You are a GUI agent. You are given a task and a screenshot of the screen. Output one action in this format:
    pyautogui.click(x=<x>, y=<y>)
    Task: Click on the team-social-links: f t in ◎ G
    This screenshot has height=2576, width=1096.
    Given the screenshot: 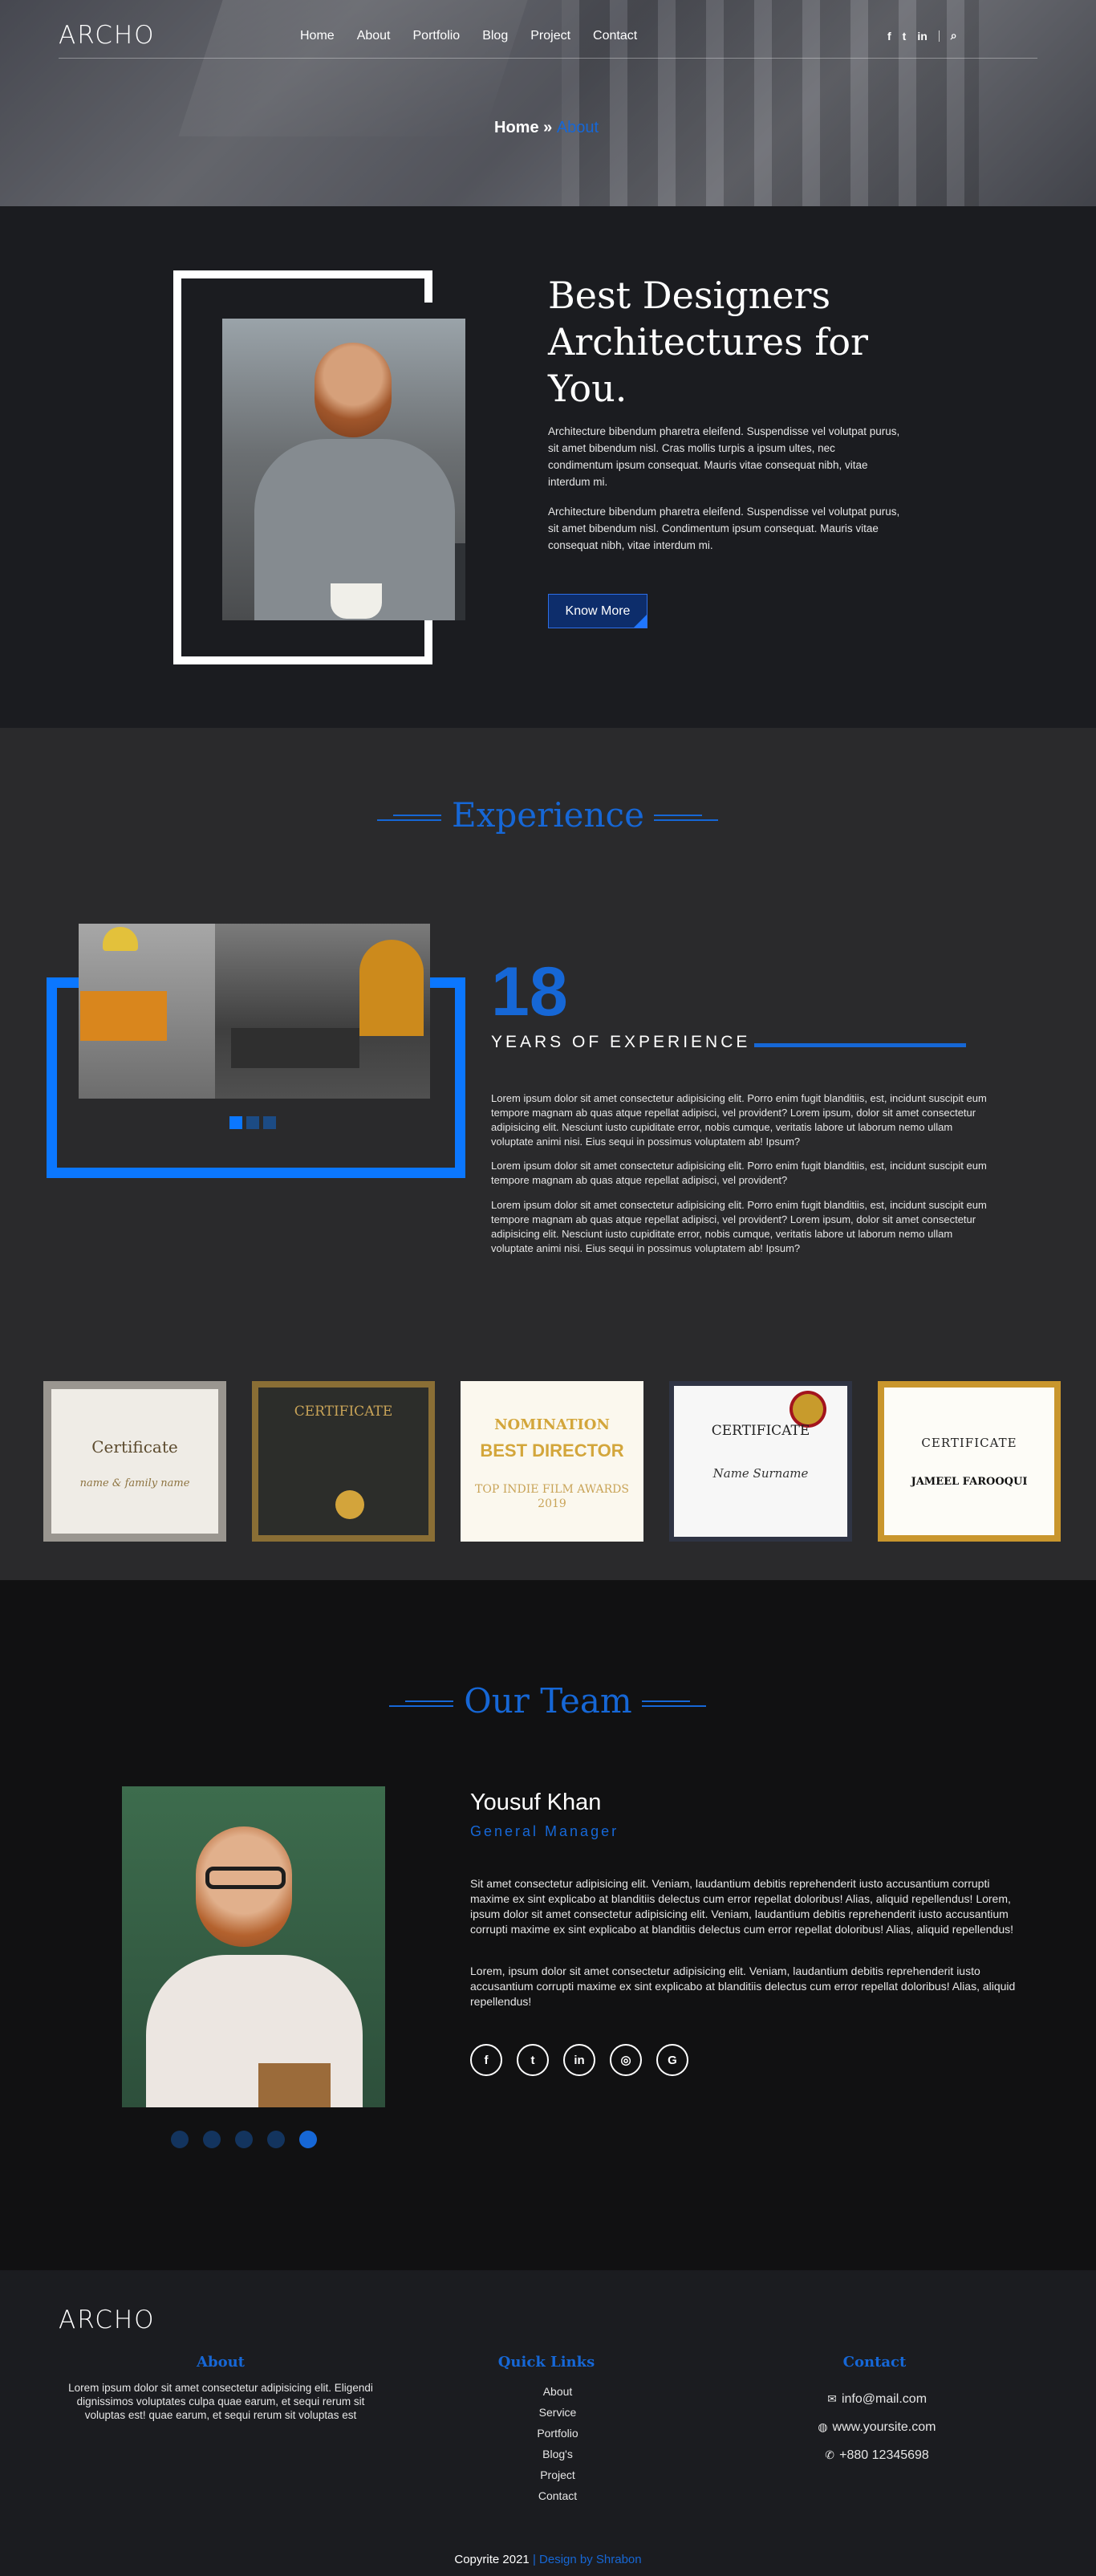 What is the action you would take?
    pyautogui.click(x=579, y=2060)
    